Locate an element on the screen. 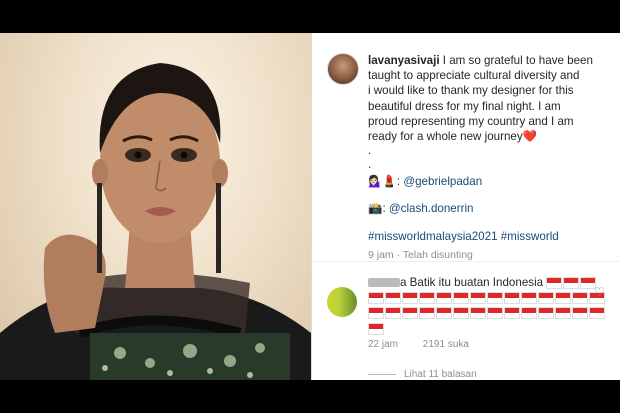 The image size is (620, 413). caption-line-1: I am so grateful to have been is located at coordinates (516, 60).